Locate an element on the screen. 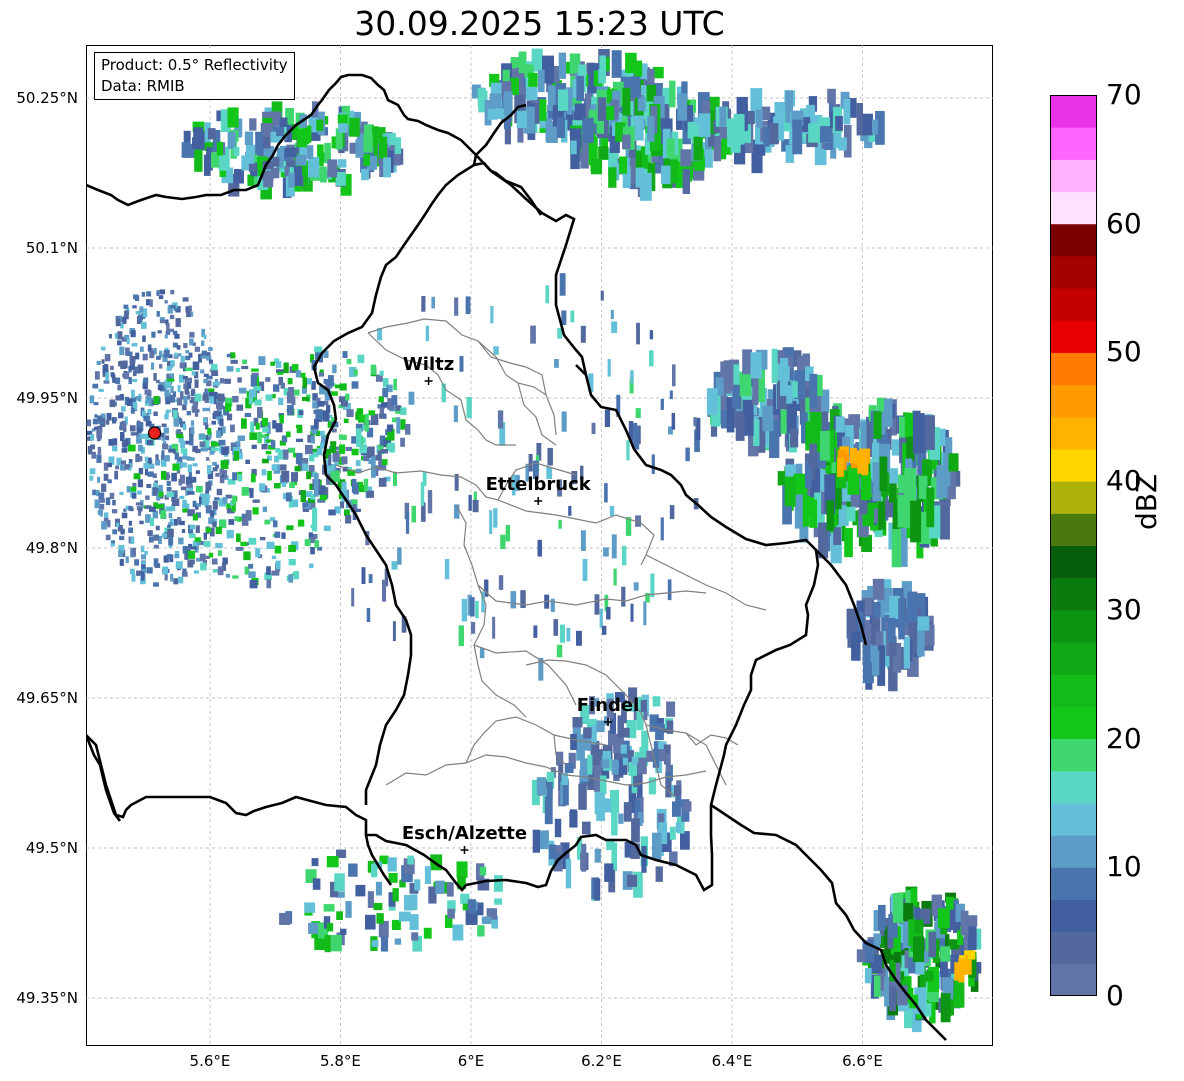 This screenshot has width=1184, height=1081. lon-tick-label: 5.8°E is located at coordinates (340, 1061).